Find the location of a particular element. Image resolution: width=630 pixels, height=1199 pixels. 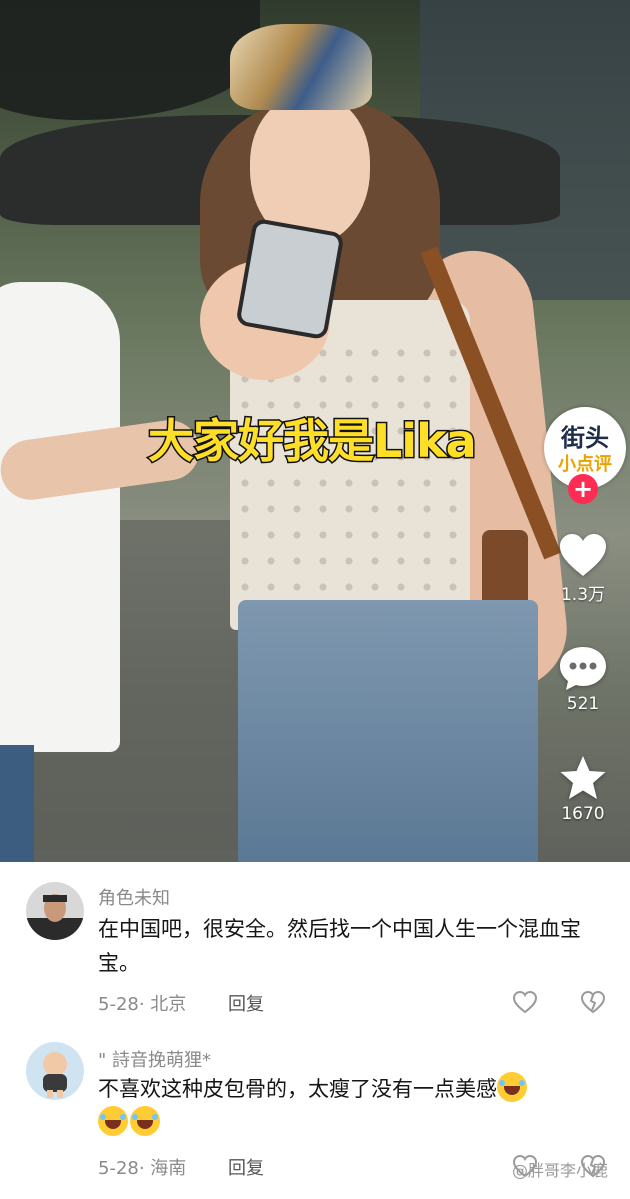

comment-action: 521 is located at coordinates (583, 679).